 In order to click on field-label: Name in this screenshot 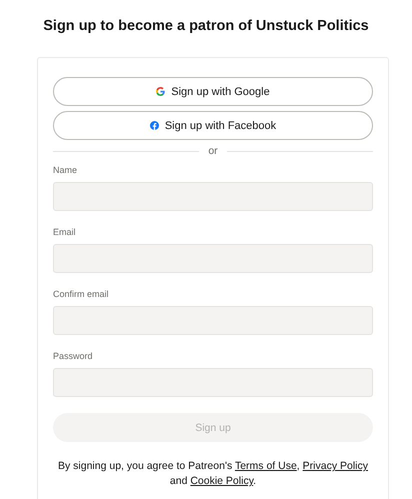, I will do `click(65, 170)`.